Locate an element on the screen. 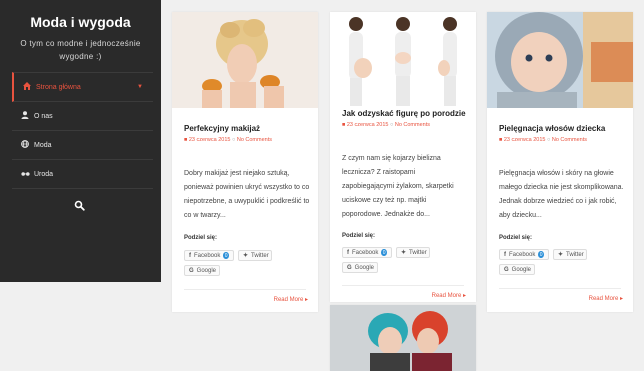  site-description: O tym co modne i jednocześnie wygodne :) is located at coordinates (80, 50).